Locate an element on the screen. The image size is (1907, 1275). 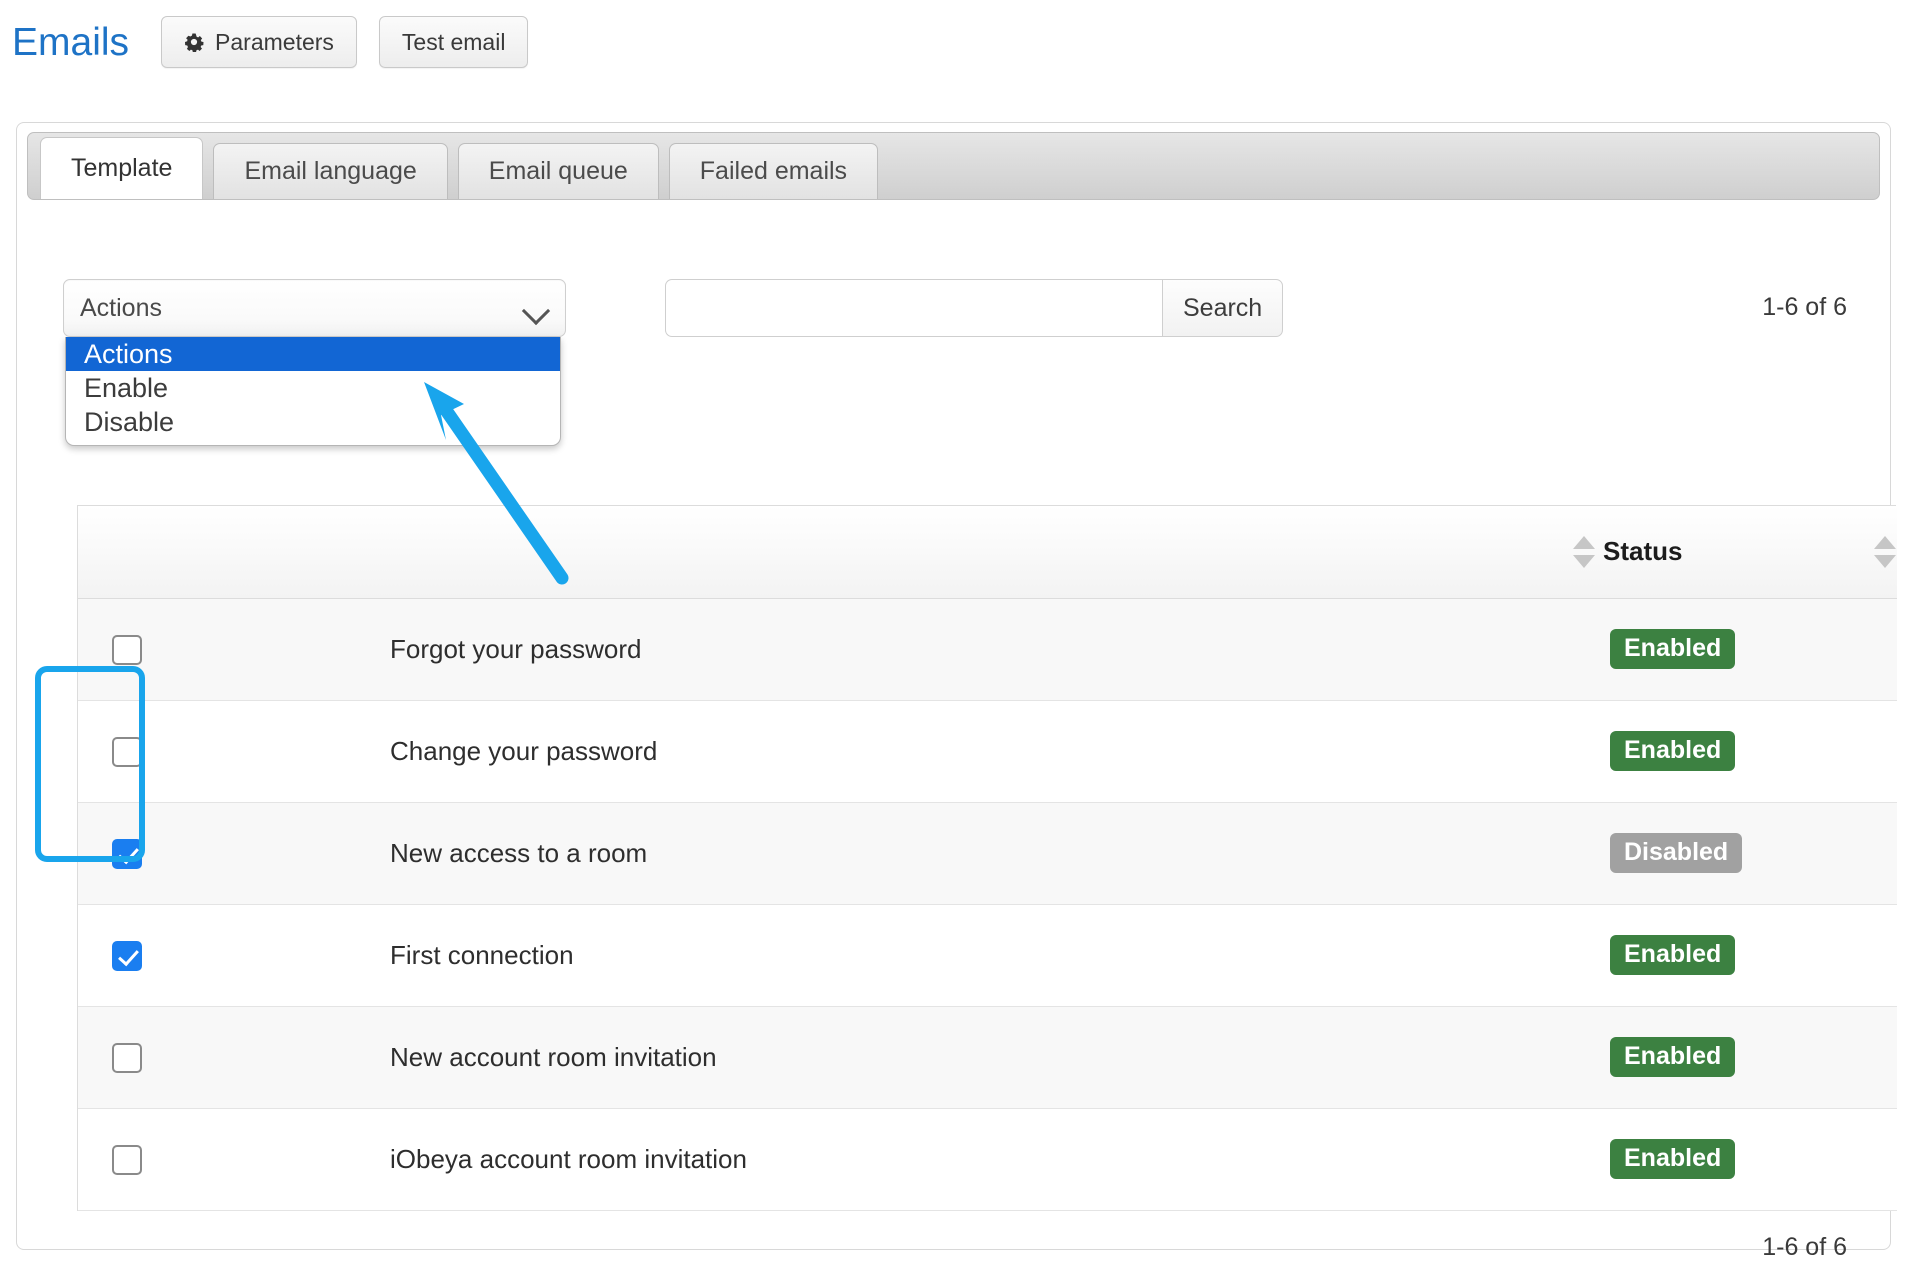
row-name: iObeya account room invitation is located at coordinates (963, 1159).